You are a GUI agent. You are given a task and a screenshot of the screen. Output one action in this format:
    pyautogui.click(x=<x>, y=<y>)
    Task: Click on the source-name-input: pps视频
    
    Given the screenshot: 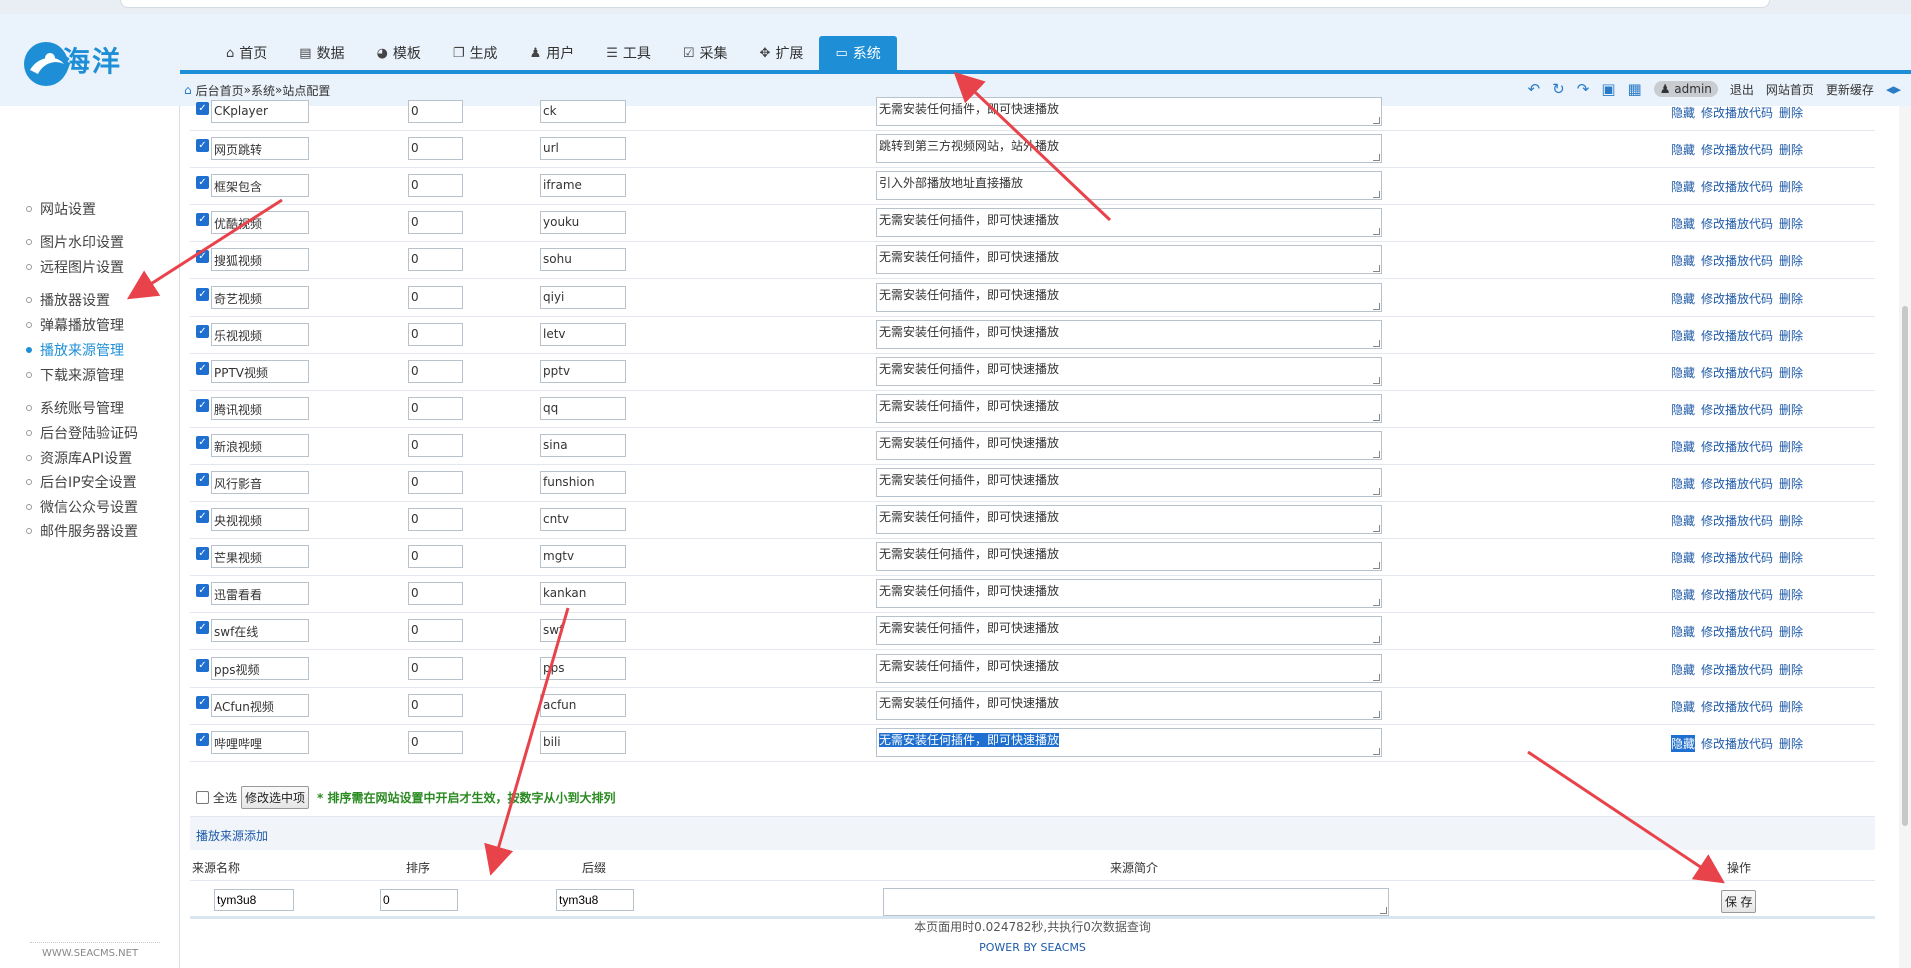 What is the action you would take?
    pyautogui.click(x=260, y=668)
    